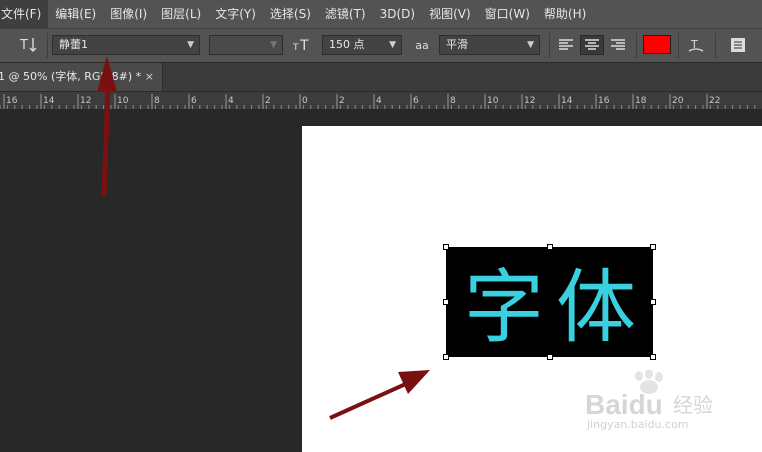 This screenshot has height=452, width=762. What do you see at coordinates (693, 405) in the screenshot?
I see `watermark-suffix: 经验` at bounding box center [693, 405].